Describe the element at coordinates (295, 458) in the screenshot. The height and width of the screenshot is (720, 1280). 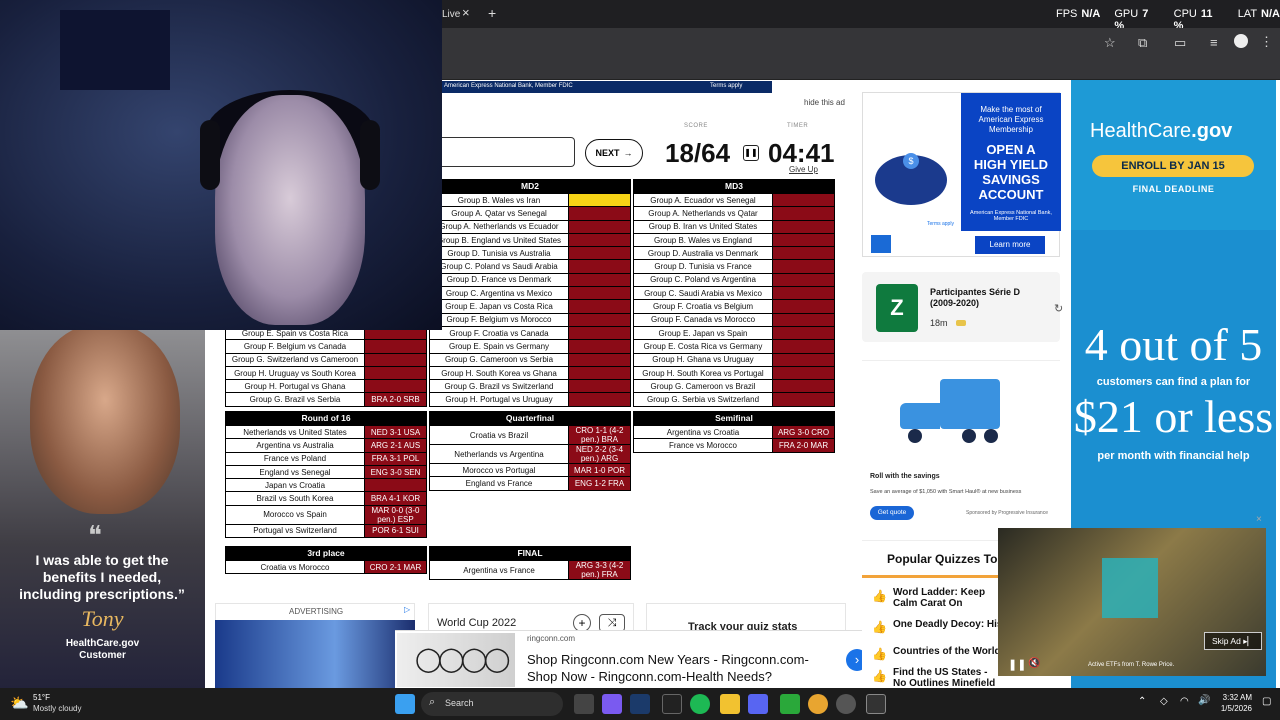
I see `match-cell: France vs Poland` at that location.